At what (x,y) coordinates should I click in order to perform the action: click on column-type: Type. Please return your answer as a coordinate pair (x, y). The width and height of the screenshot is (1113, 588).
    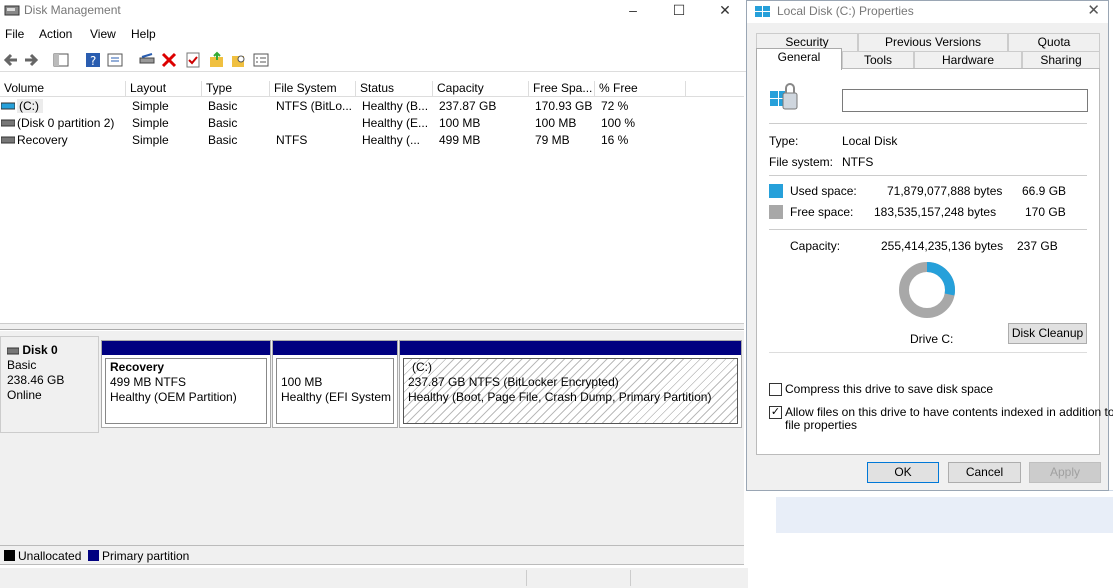
    Looking at the image, I should click on (236, 89).